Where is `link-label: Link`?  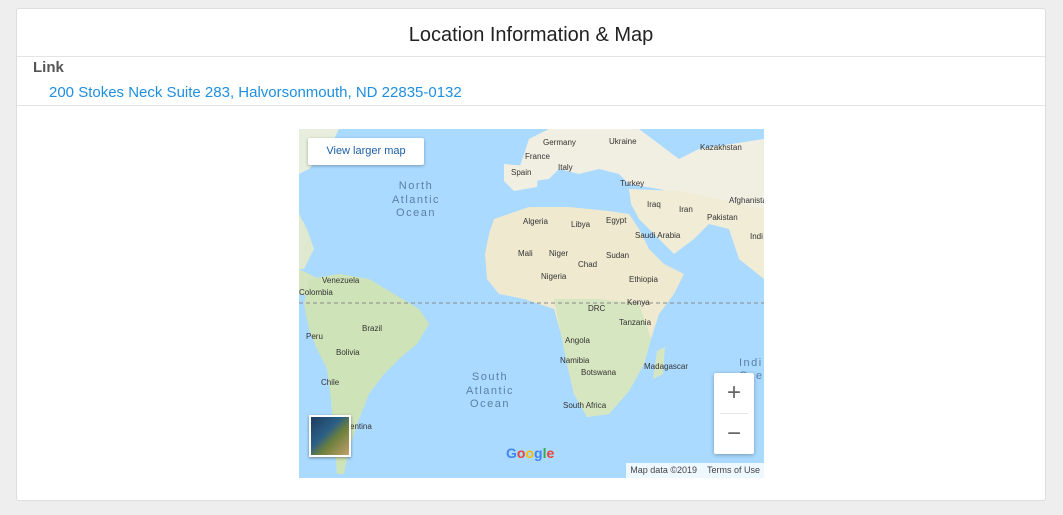 link-label: Link is located at coordinates (48, 67).